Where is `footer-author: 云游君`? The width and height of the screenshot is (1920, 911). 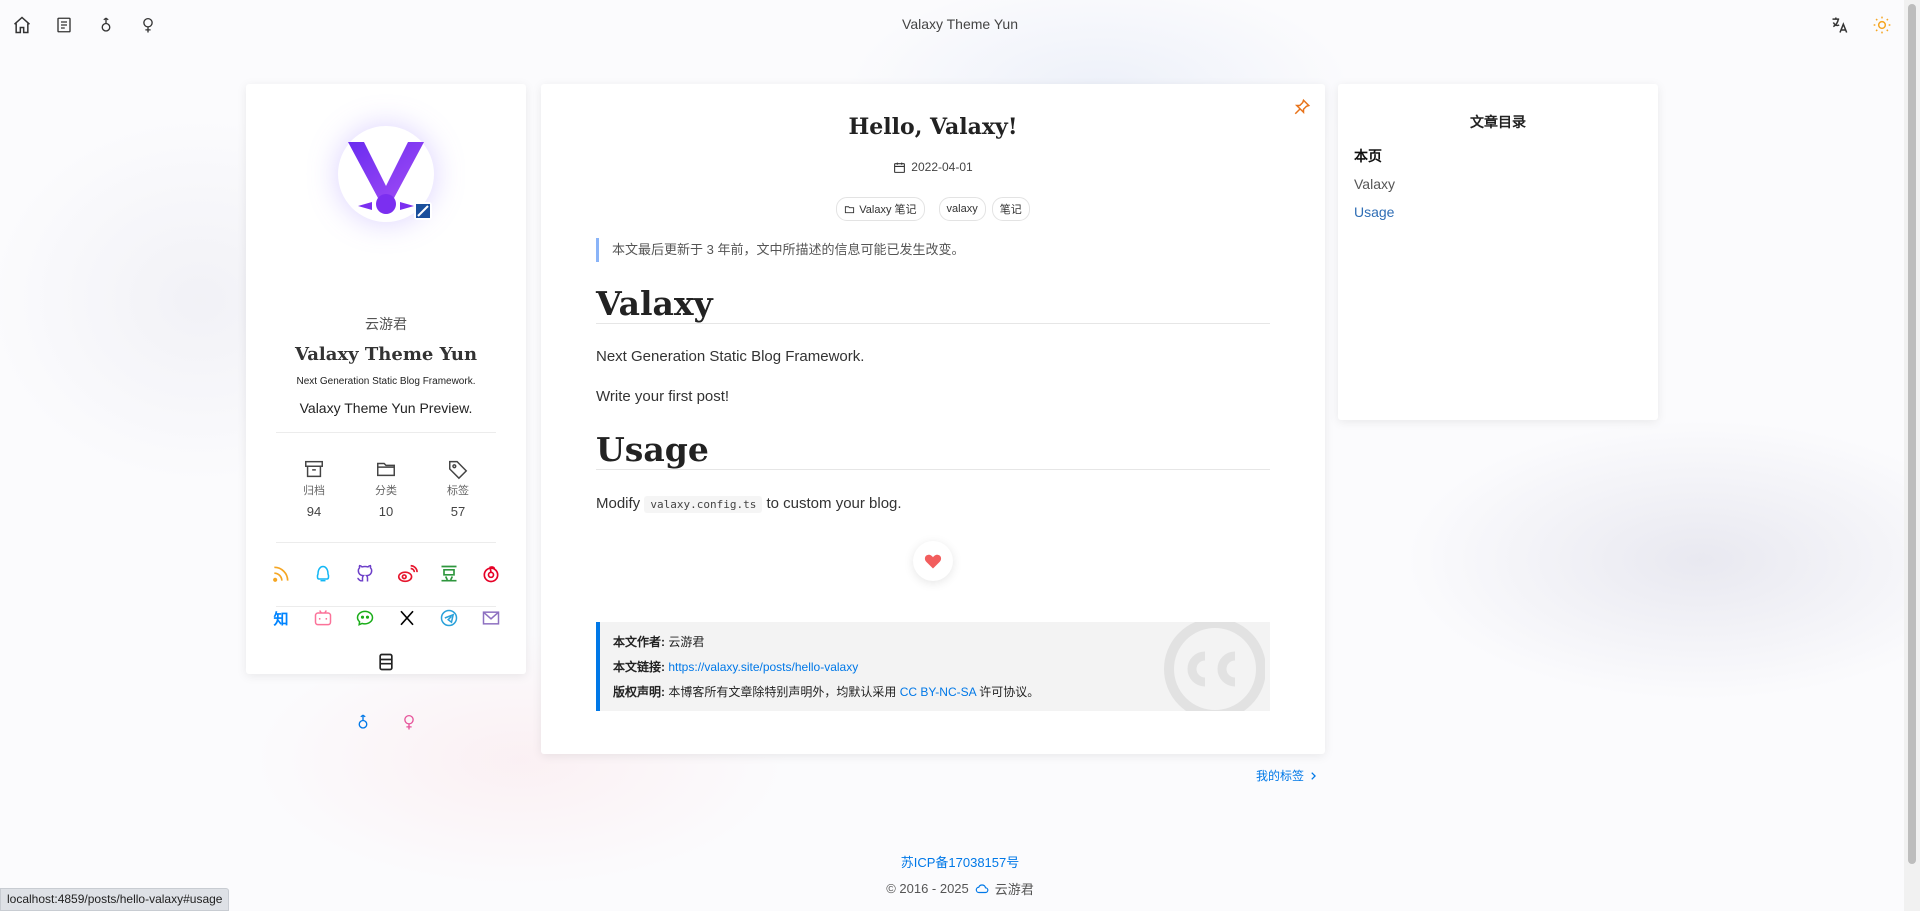 footer-author: 云游君 is located at coordinates (1014, 888).